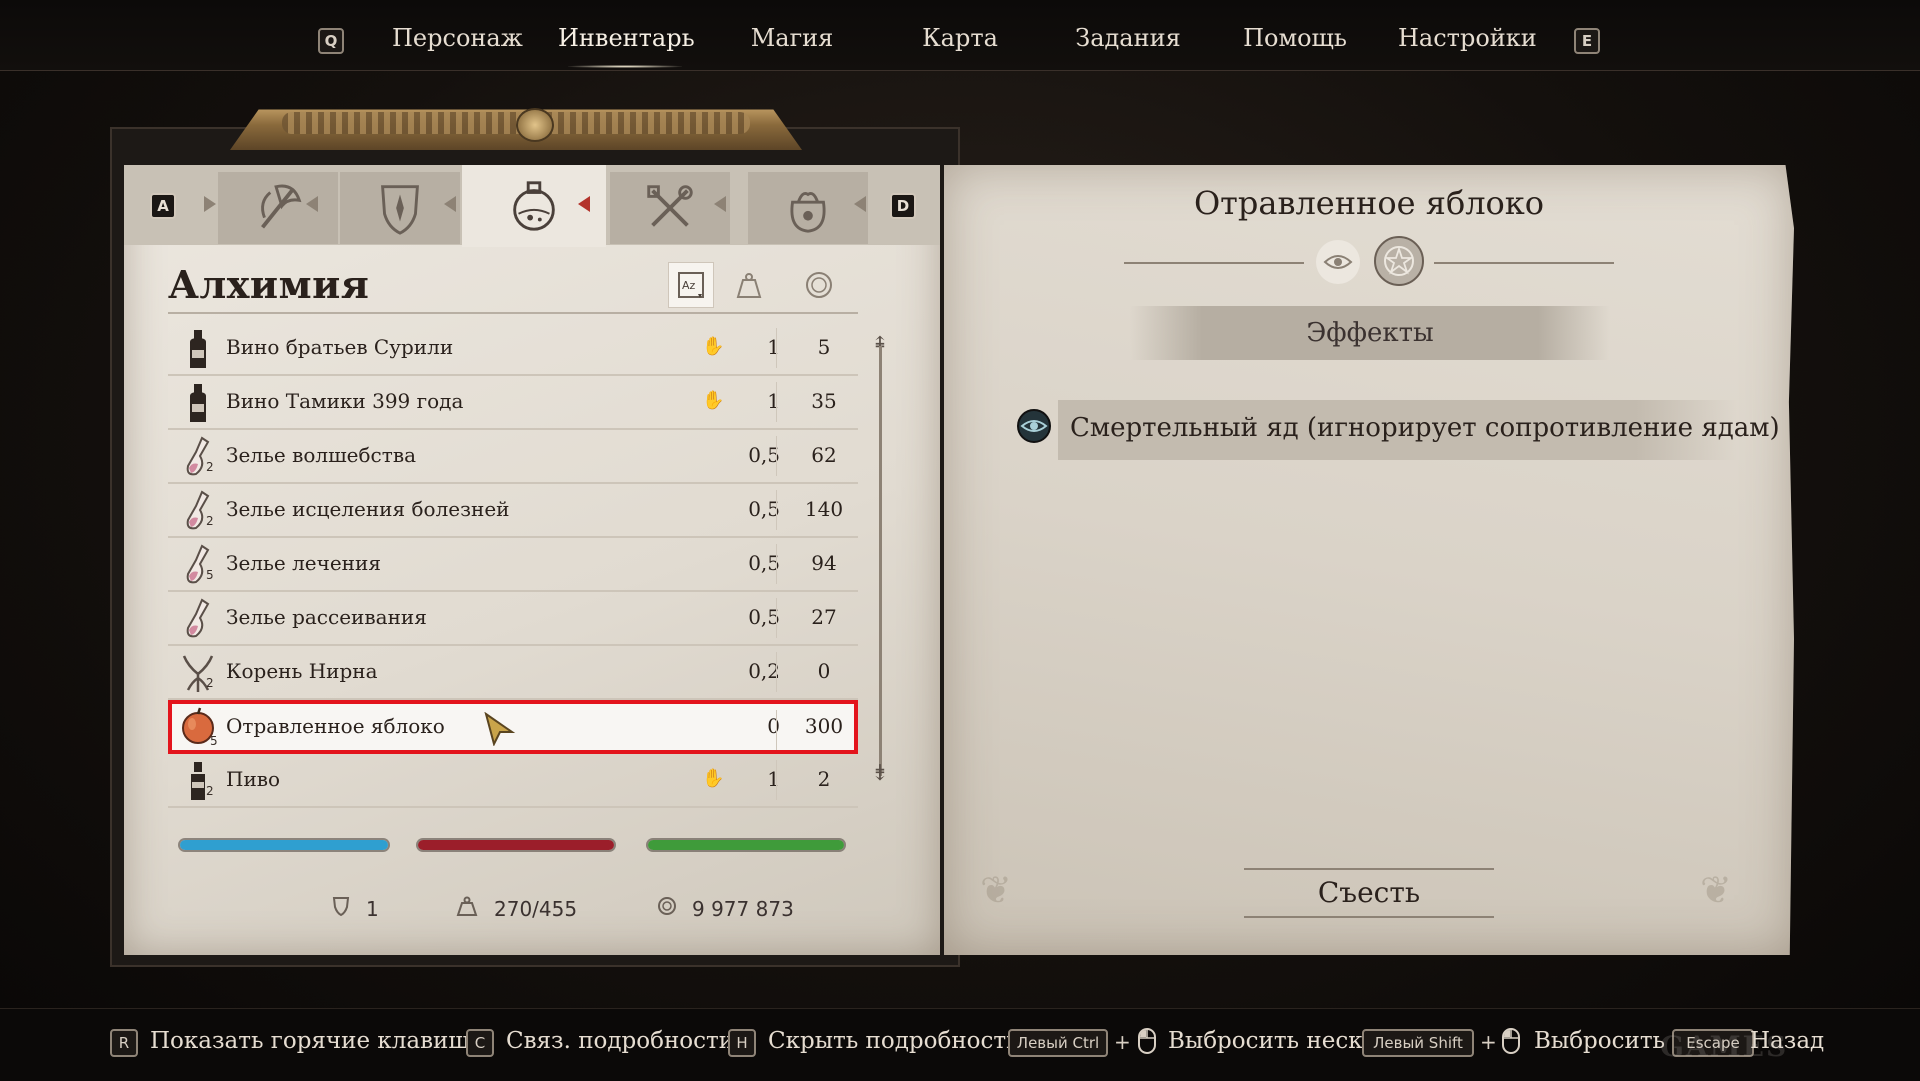  Describe the element at coordinates (894, 1041) in the screenshot. I see `hint-hide-details: Скрыть подробности` at that location.